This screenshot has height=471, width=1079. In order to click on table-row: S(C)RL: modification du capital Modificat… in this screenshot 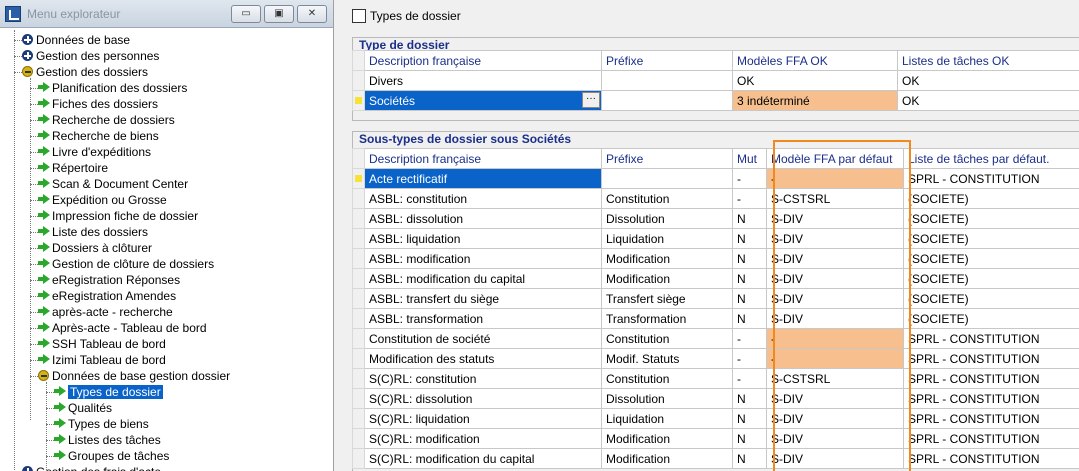, I will do `click(715, 458)`.